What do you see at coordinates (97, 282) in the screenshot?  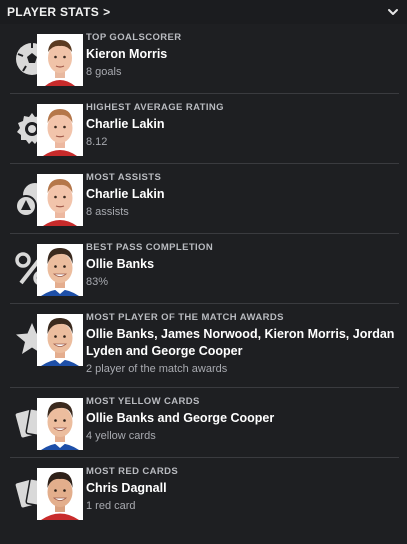 I see `stat-value: 83%` at bounding box center [97, 282].